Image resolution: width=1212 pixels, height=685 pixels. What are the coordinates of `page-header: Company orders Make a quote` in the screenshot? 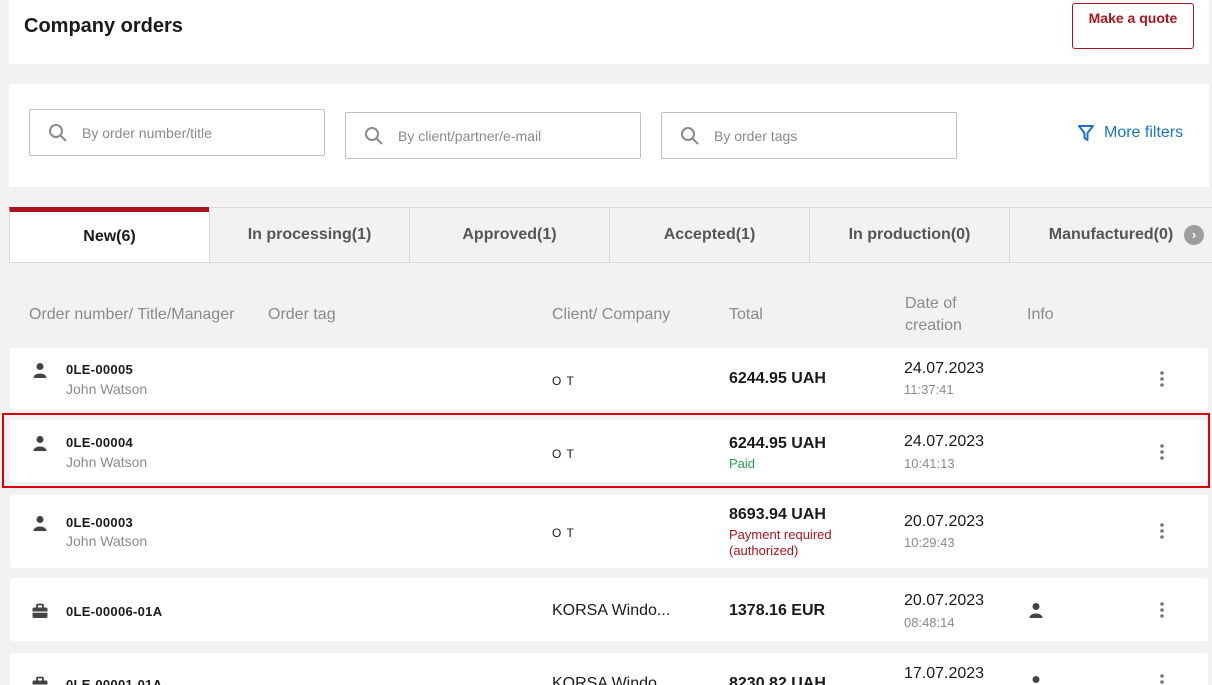 It's located at (609, 32).